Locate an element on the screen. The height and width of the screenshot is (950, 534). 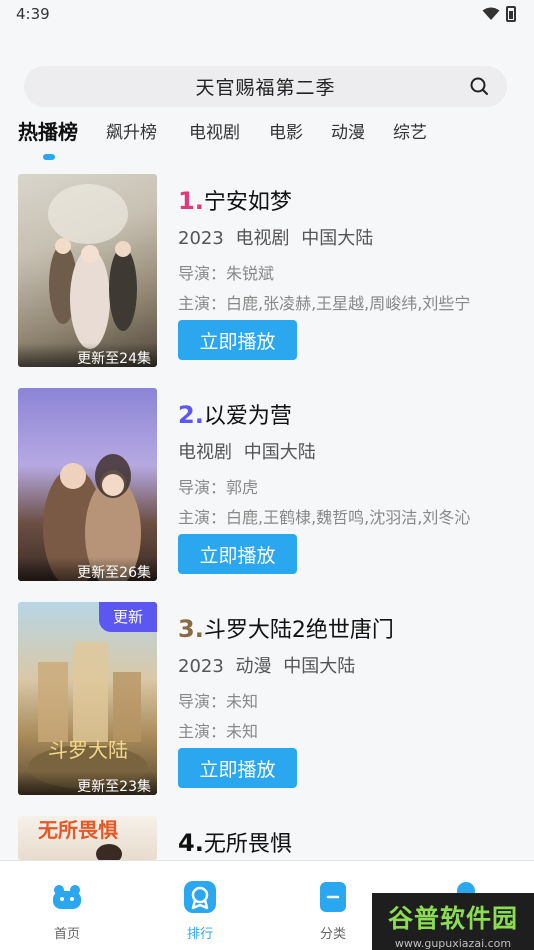
item-meta: 电视剧 中国大陆 is located at coordinates (247, 452).